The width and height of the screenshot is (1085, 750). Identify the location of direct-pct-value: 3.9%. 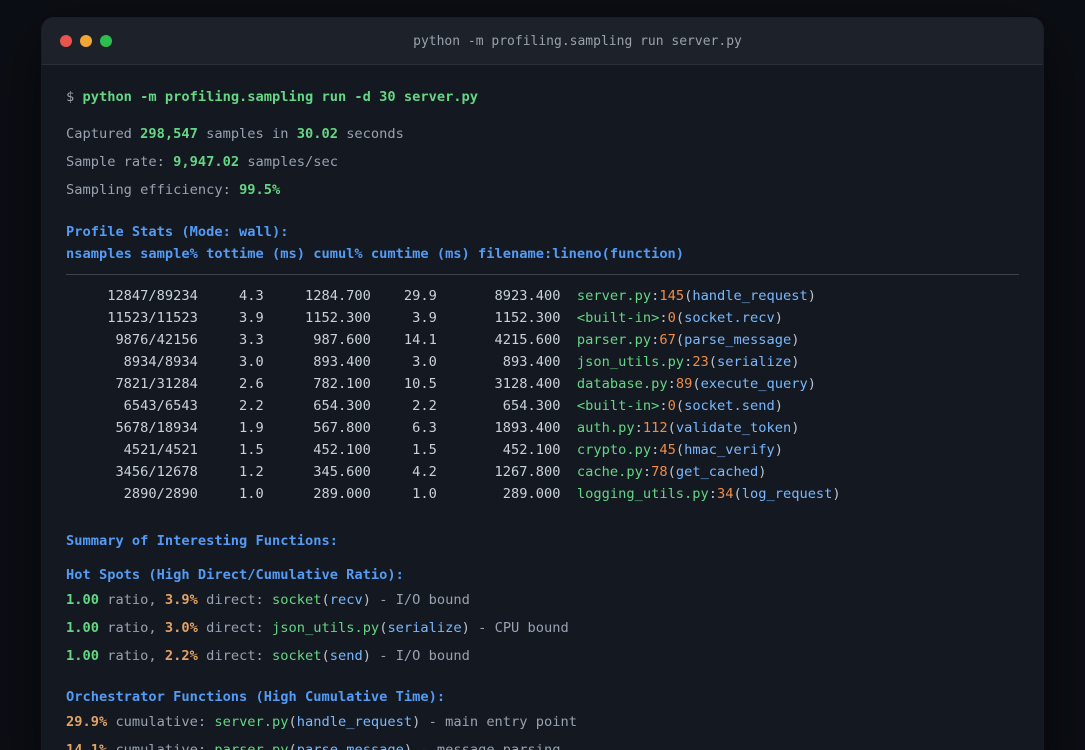
(181, 600).